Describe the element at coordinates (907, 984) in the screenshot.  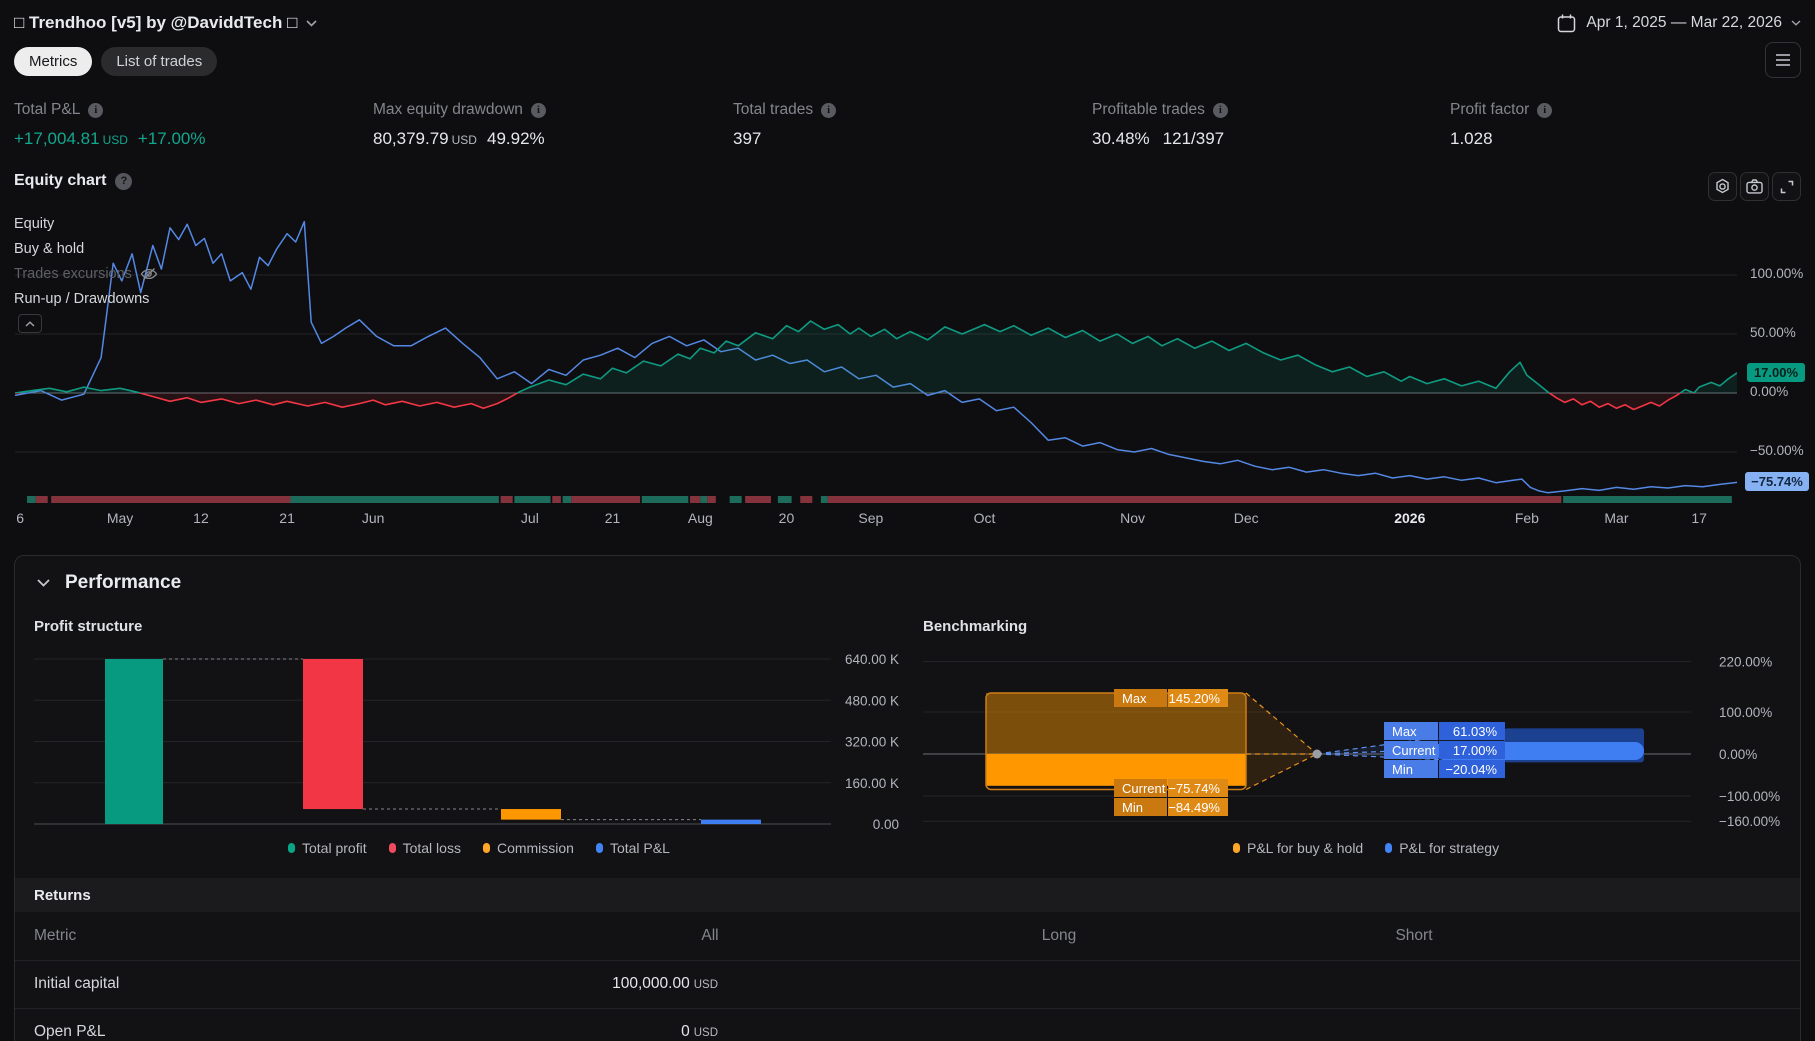
I see `table-row: Initial capital 100,000.00 USD` at that location.